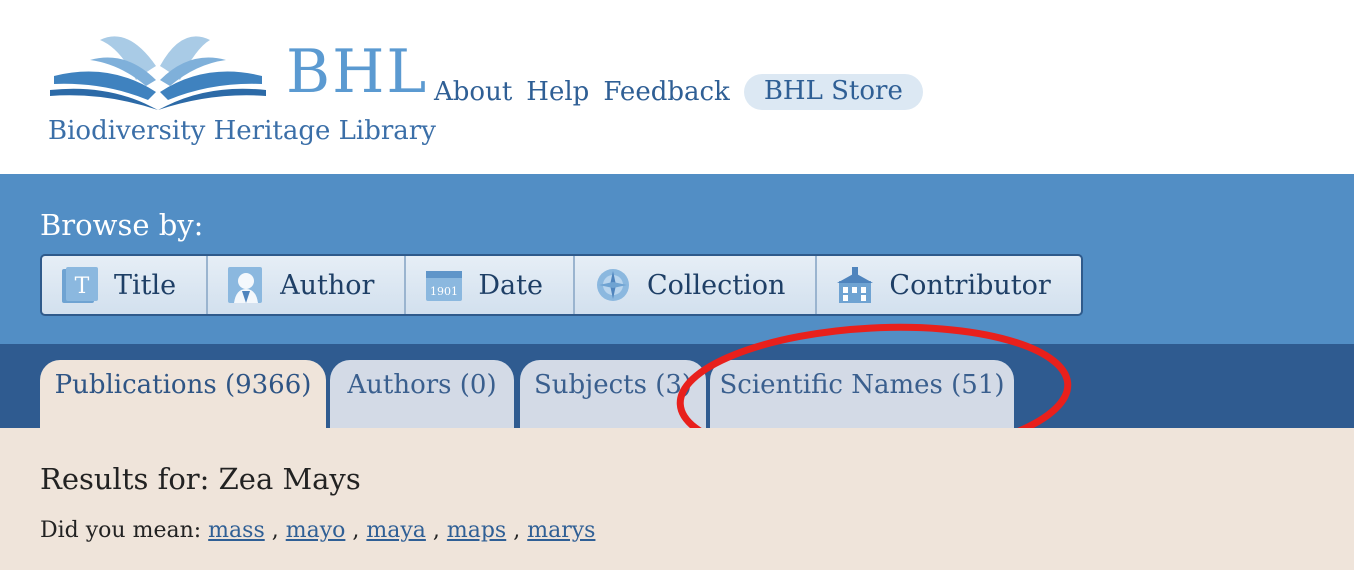 The image size is (1354, 570). What do you see at coordinates (510, 285) in the screenshot?
I see `browse-date-label: Date` at bounding box center [510, 285].